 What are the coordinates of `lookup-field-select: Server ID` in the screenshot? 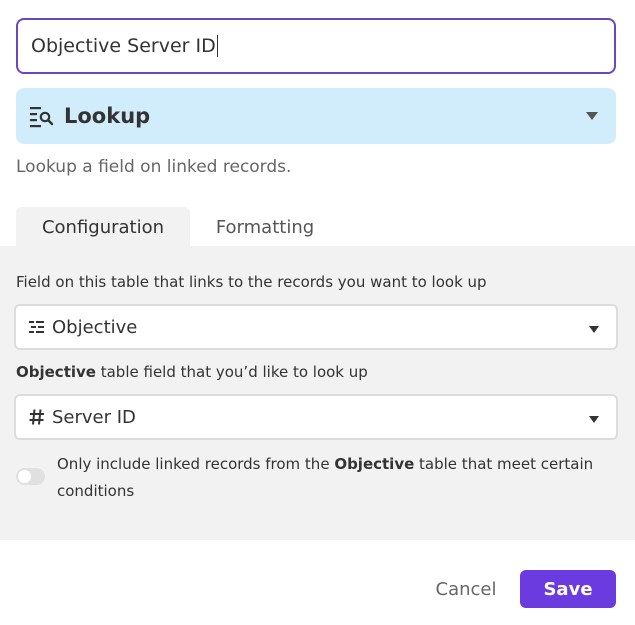 It's located at (316, 417).